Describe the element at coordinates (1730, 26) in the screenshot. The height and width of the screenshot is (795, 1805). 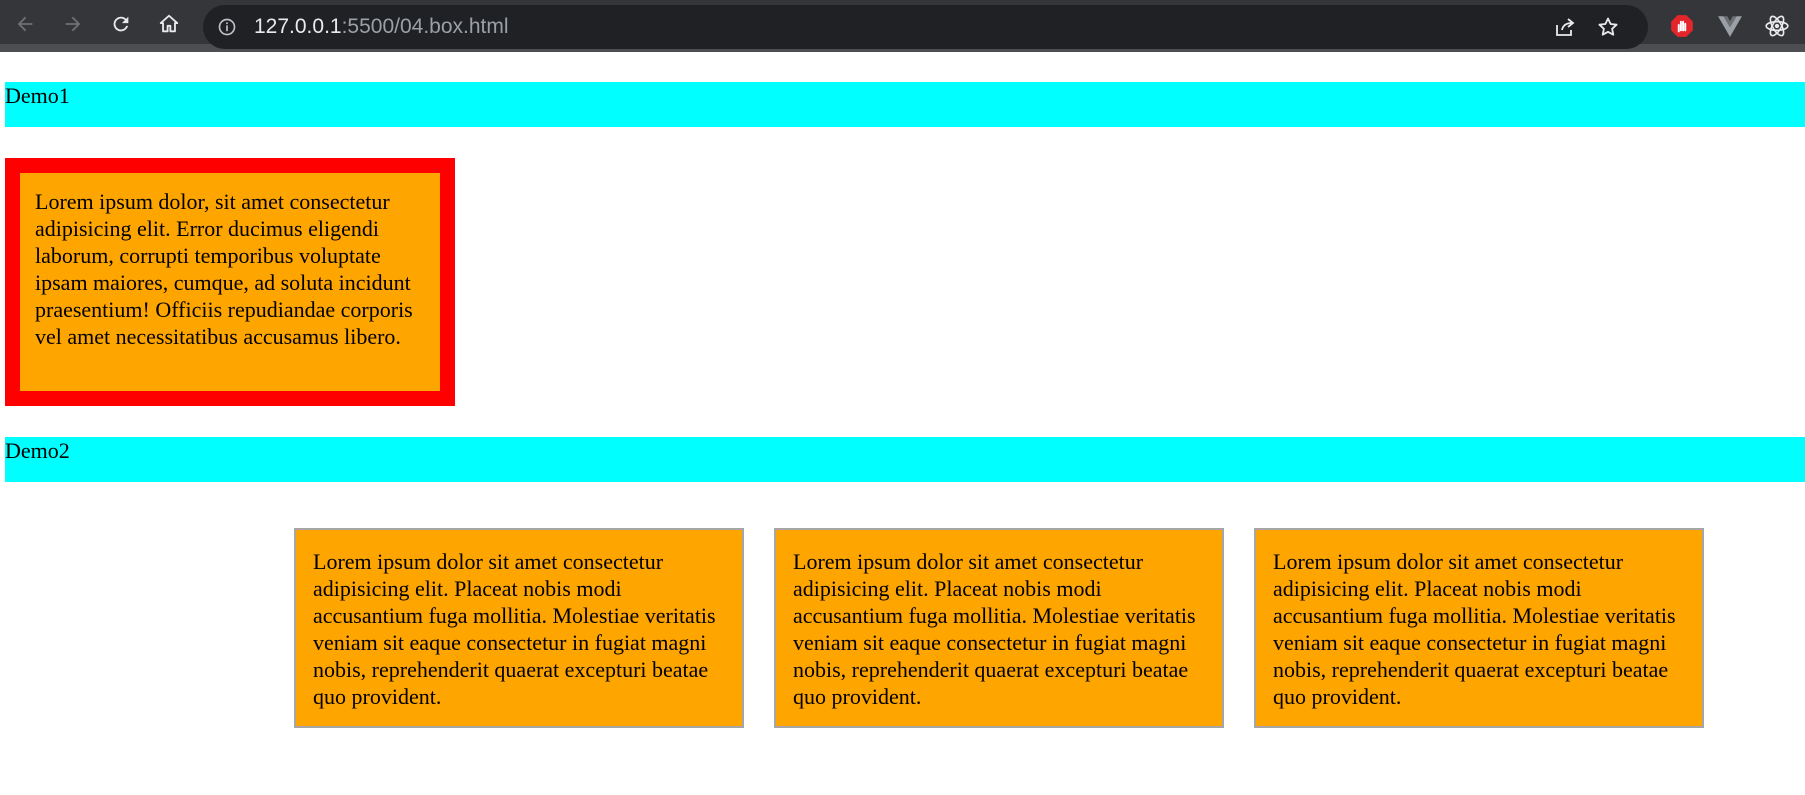
I see `vue-devtools-icon` at that location.